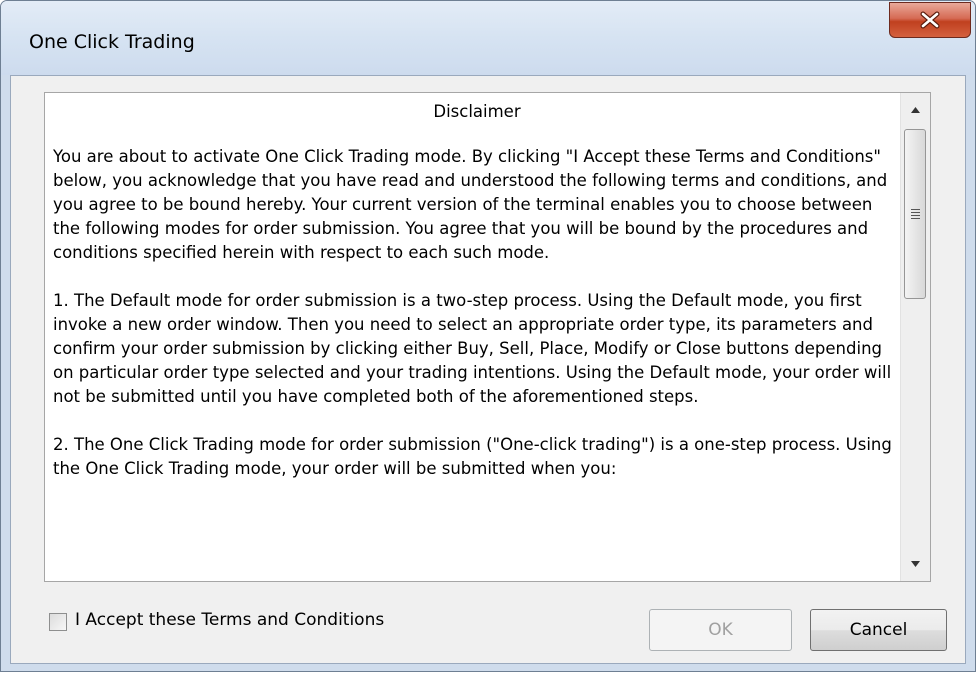 Image resolution: width=978 pixels, height=674 pixels. I want to click on cancel-button: Cancel, so click(878, 630).